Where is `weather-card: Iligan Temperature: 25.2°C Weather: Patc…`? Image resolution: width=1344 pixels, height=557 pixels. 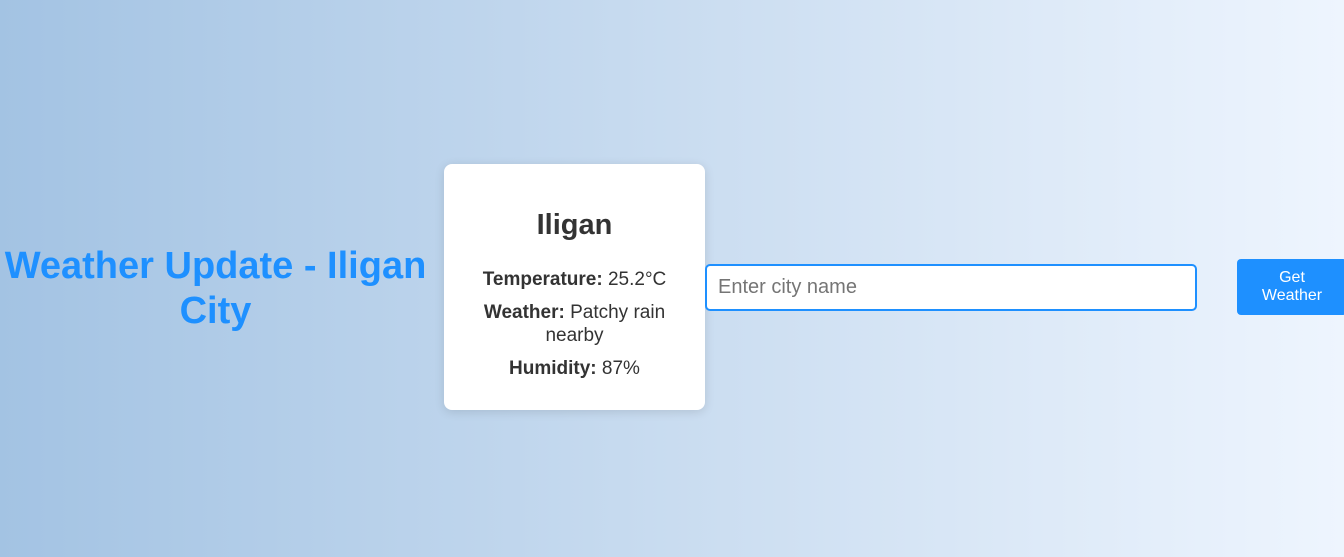
weather-card: Iligan Temperature: 25.2°C Weather: Patc… is located at coordinates (574, 287).